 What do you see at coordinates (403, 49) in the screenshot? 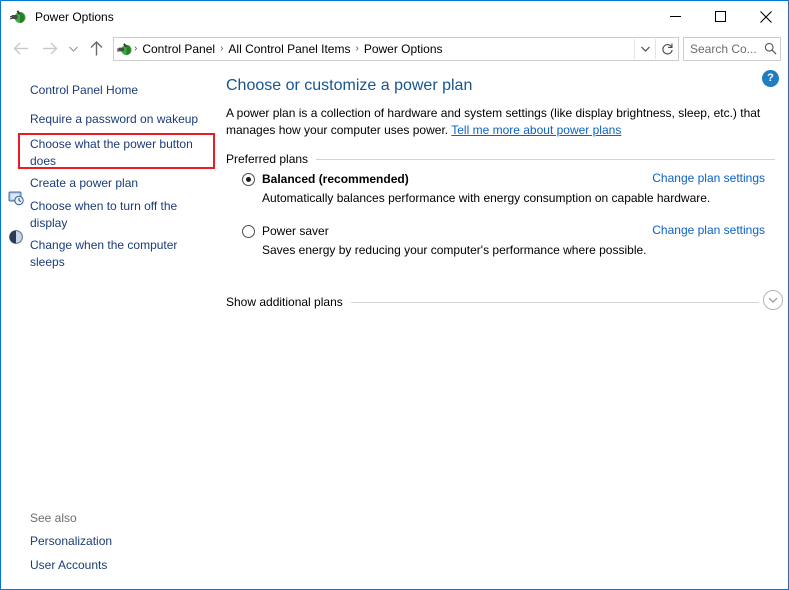
I see `breadcrumb-item-power-options: Power Options` at bounding box center [403, 49].